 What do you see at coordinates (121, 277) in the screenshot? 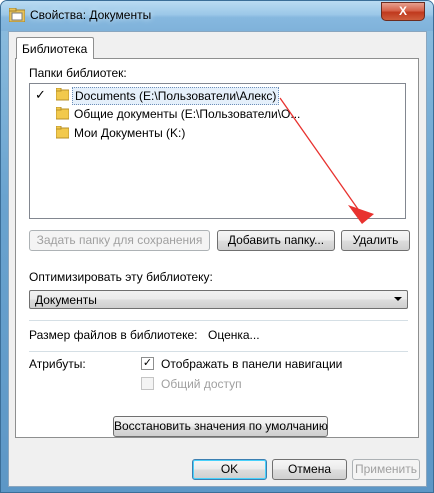
I see `optimize-label: Оптимизировать эту библиотеку:` at bounding box center [121, 277].